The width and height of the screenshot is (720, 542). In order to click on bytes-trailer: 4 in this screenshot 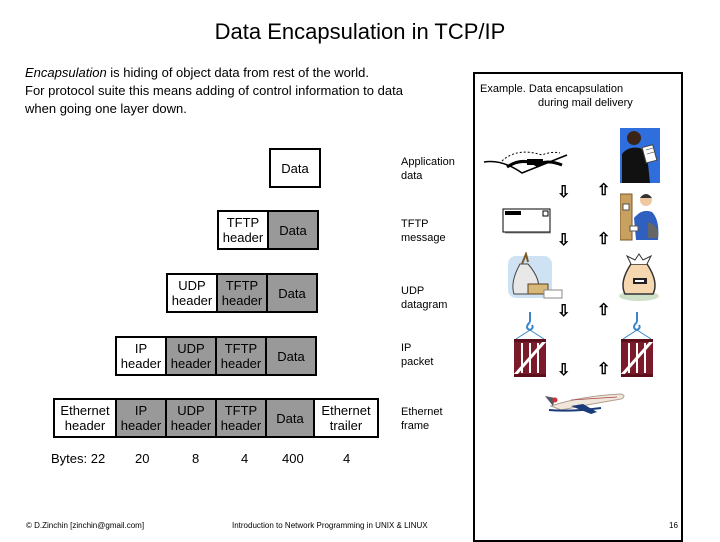, I will do `click(347, 458)`.